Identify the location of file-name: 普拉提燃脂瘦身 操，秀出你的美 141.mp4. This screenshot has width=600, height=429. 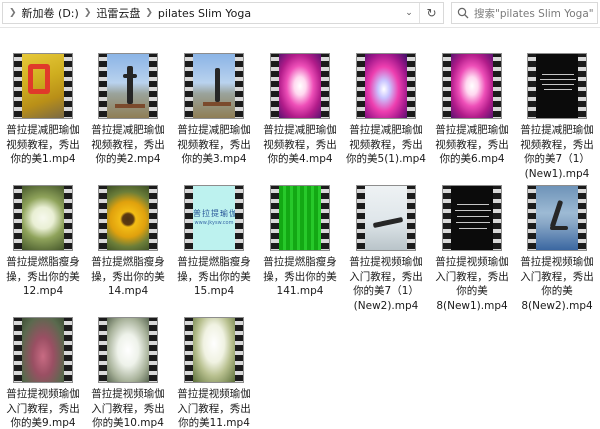
(300, 276).